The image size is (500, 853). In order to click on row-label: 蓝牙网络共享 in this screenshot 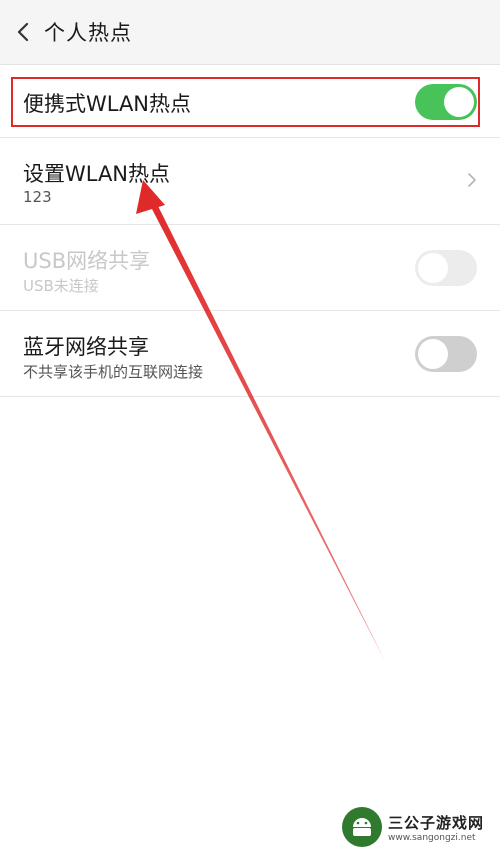, I will do `click(86, 347)`.